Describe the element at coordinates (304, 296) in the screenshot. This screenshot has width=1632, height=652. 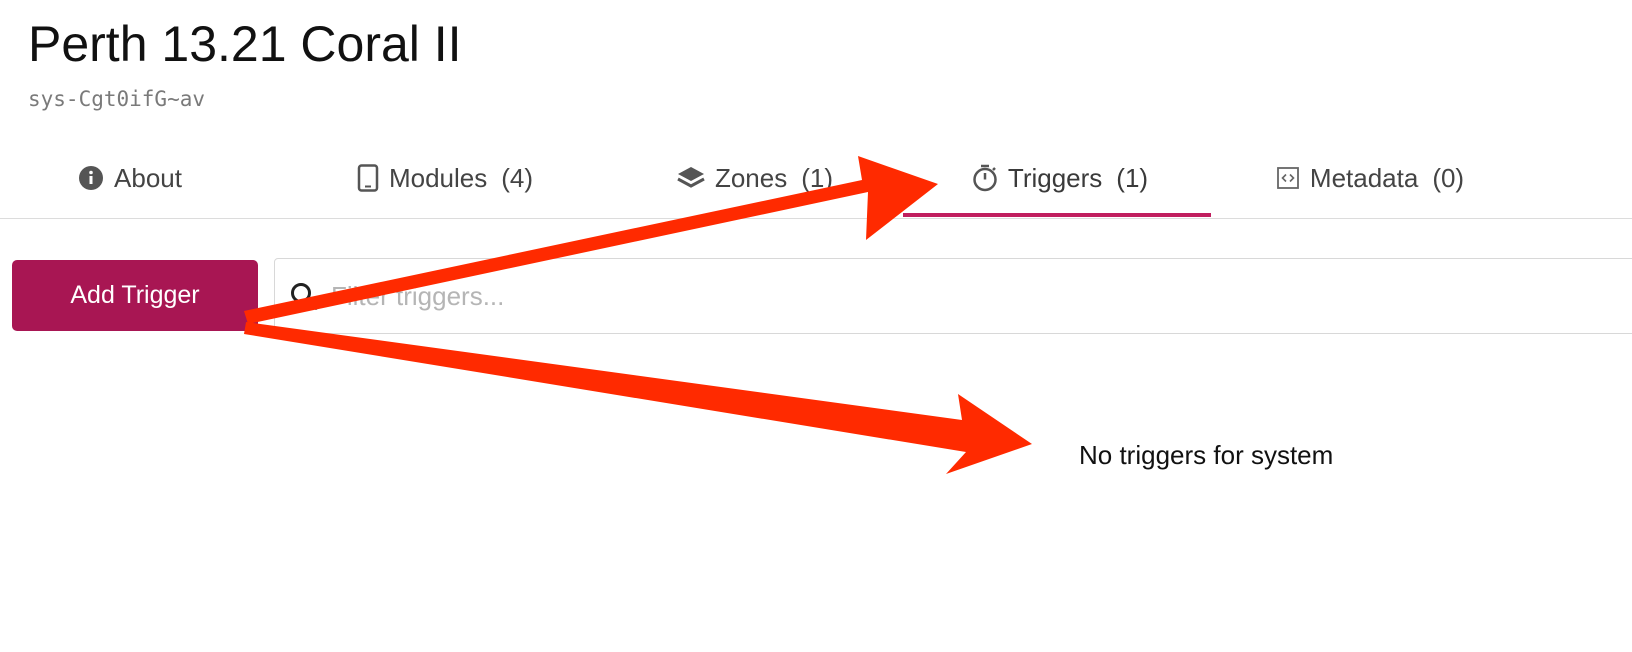
I see `search-icon` at that location.